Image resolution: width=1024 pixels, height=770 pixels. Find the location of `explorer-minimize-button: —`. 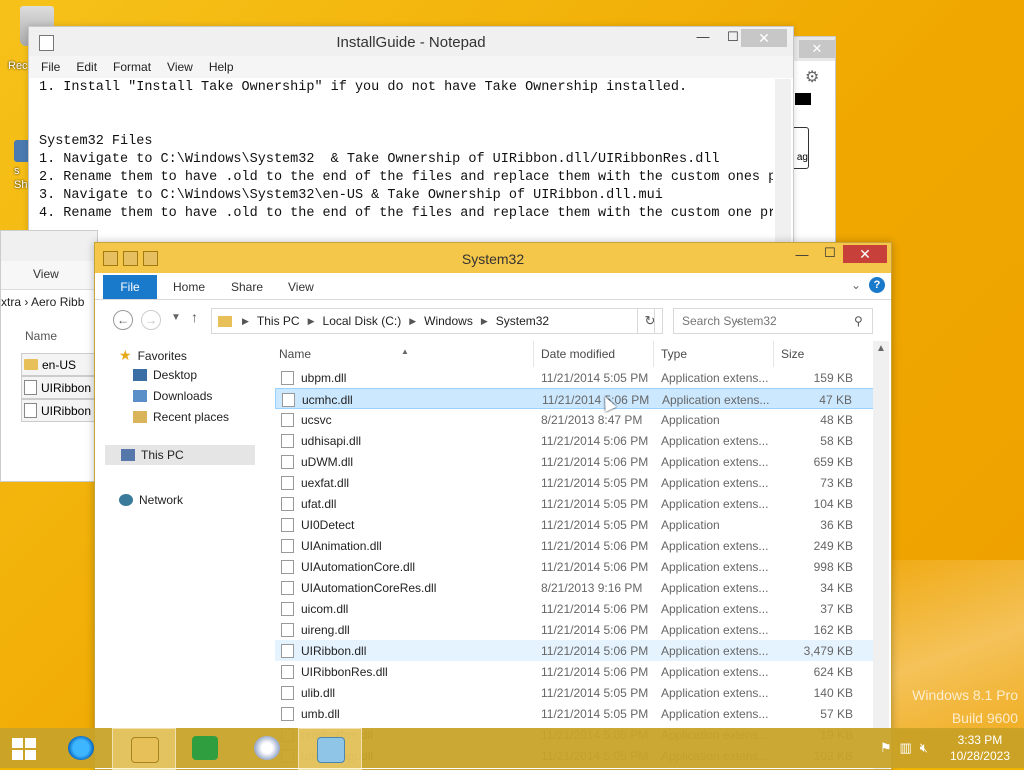

explorer-minimize-button: — is located at coordinates (802, 256).